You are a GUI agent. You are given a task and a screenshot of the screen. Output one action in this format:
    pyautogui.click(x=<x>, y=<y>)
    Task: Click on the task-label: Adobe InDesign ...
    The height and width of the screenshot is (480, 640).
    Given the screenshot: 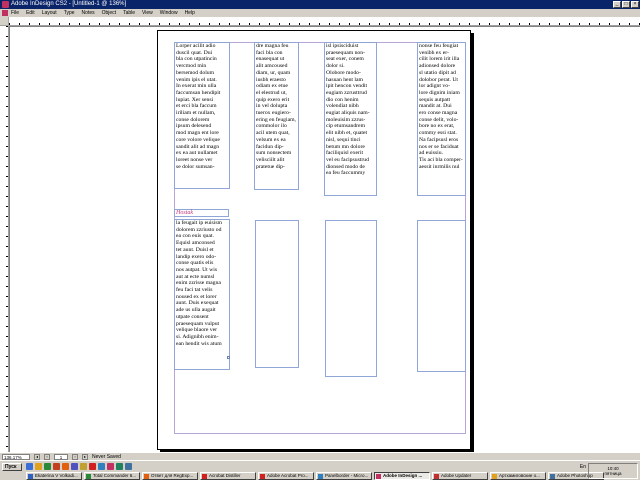 What is the action you would take?
    pyautogui.click(x=403, y=475)
    